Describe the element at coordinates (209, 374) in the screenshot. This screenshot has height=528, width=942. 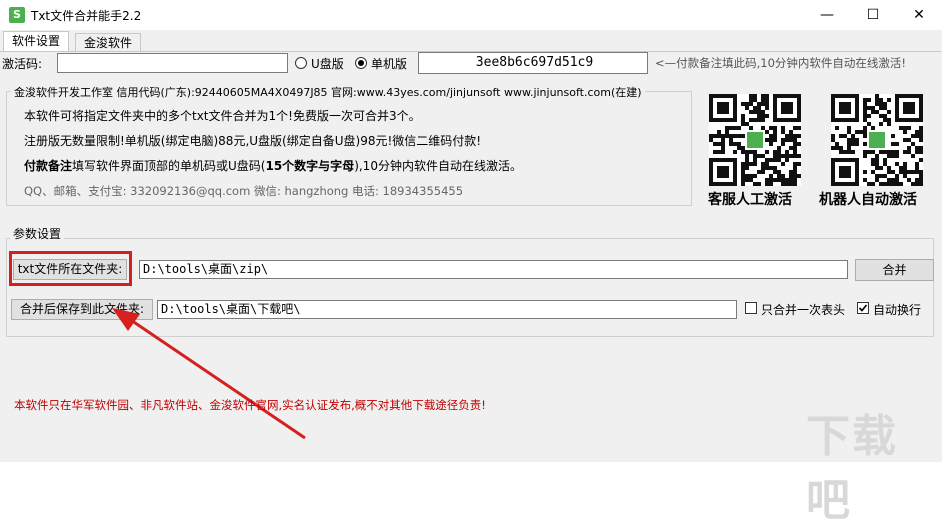
I see `annotation-arrow-icon` at that location.